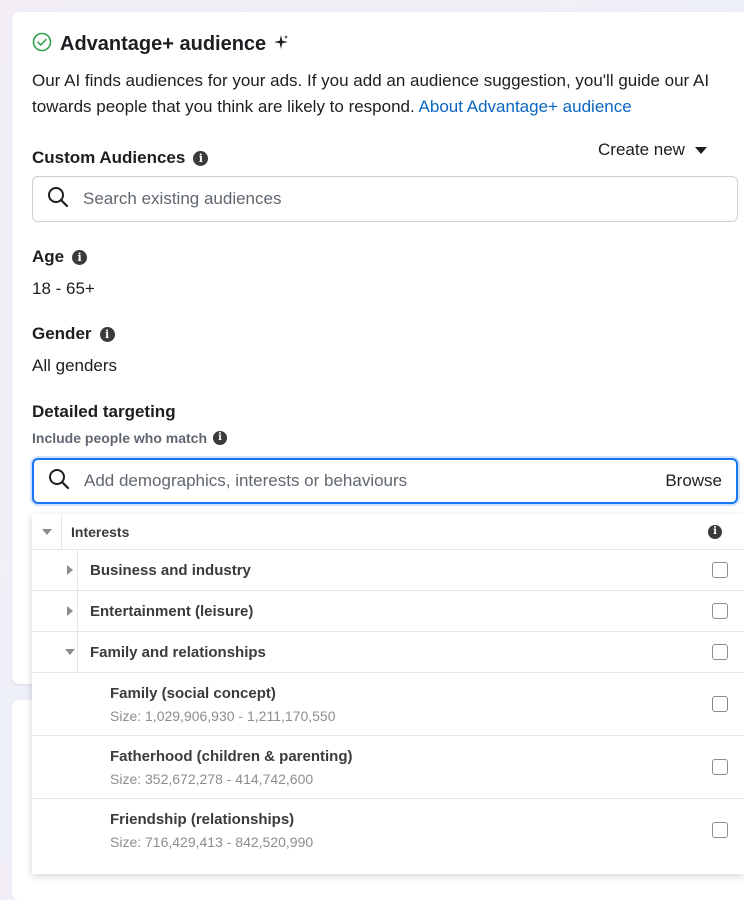 This screenshot has width=744, height=900. I want to click on create-new-label: Create new, so click(641, 149).